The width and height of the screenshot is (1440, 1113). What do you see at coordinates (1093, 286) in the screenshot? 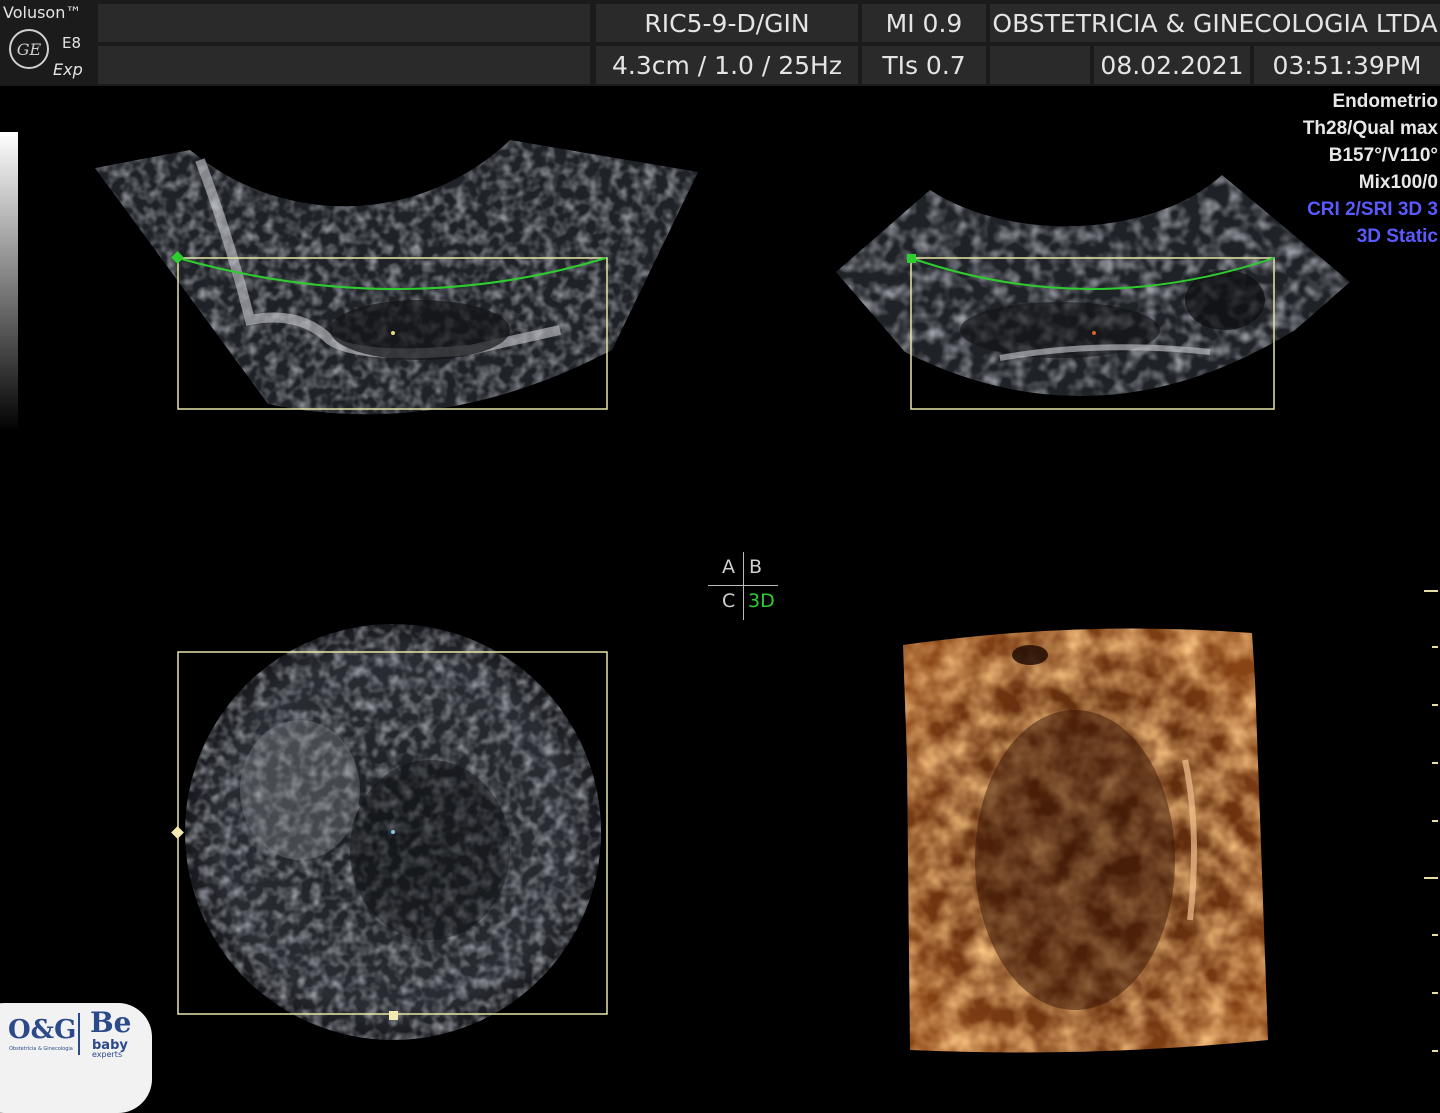
I see `pane-b-sector` at bounding box center [1093, 286].